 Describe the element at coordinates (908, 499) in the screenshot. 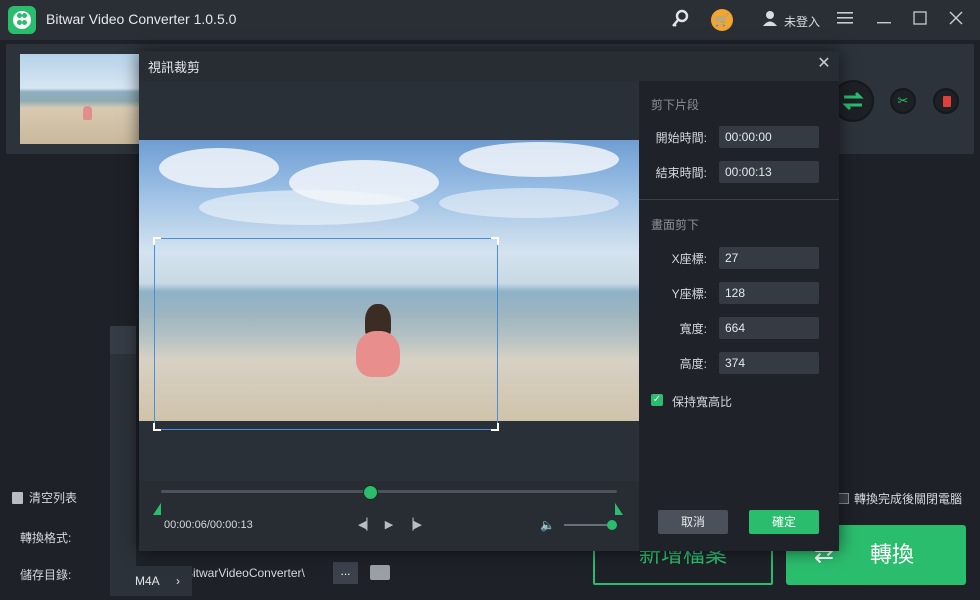

I see `shutdown-label: 轉換完成後關閉電腦` at that location.